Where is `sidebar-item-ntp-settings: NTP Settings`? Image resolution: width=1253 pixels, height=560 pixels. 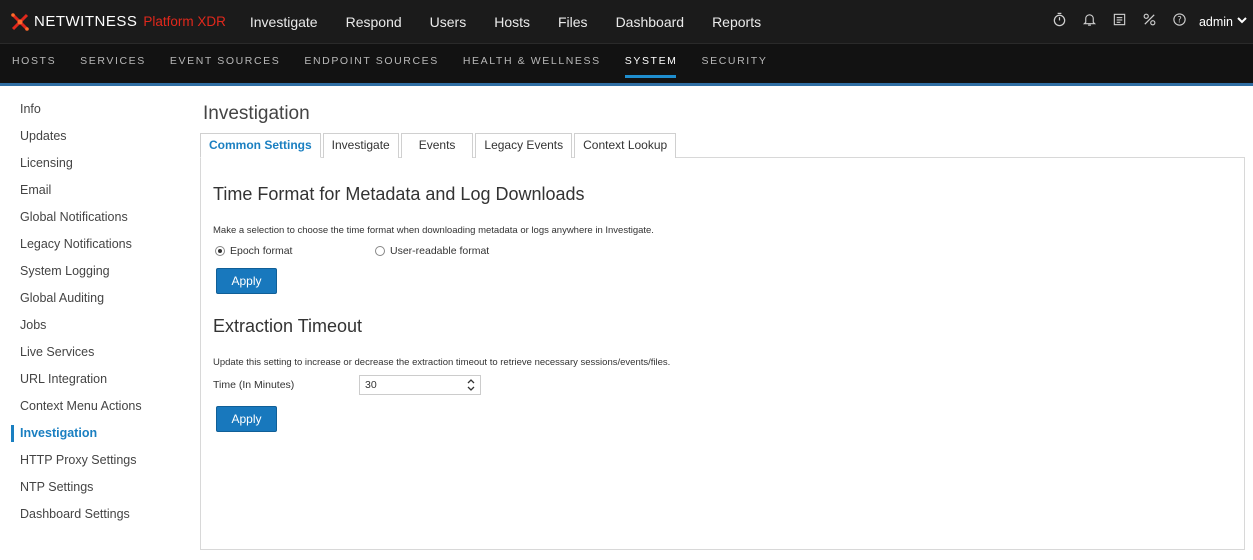 sidebar-item-ntp-settings: NTP Settings is located at coordinates (95, 487).